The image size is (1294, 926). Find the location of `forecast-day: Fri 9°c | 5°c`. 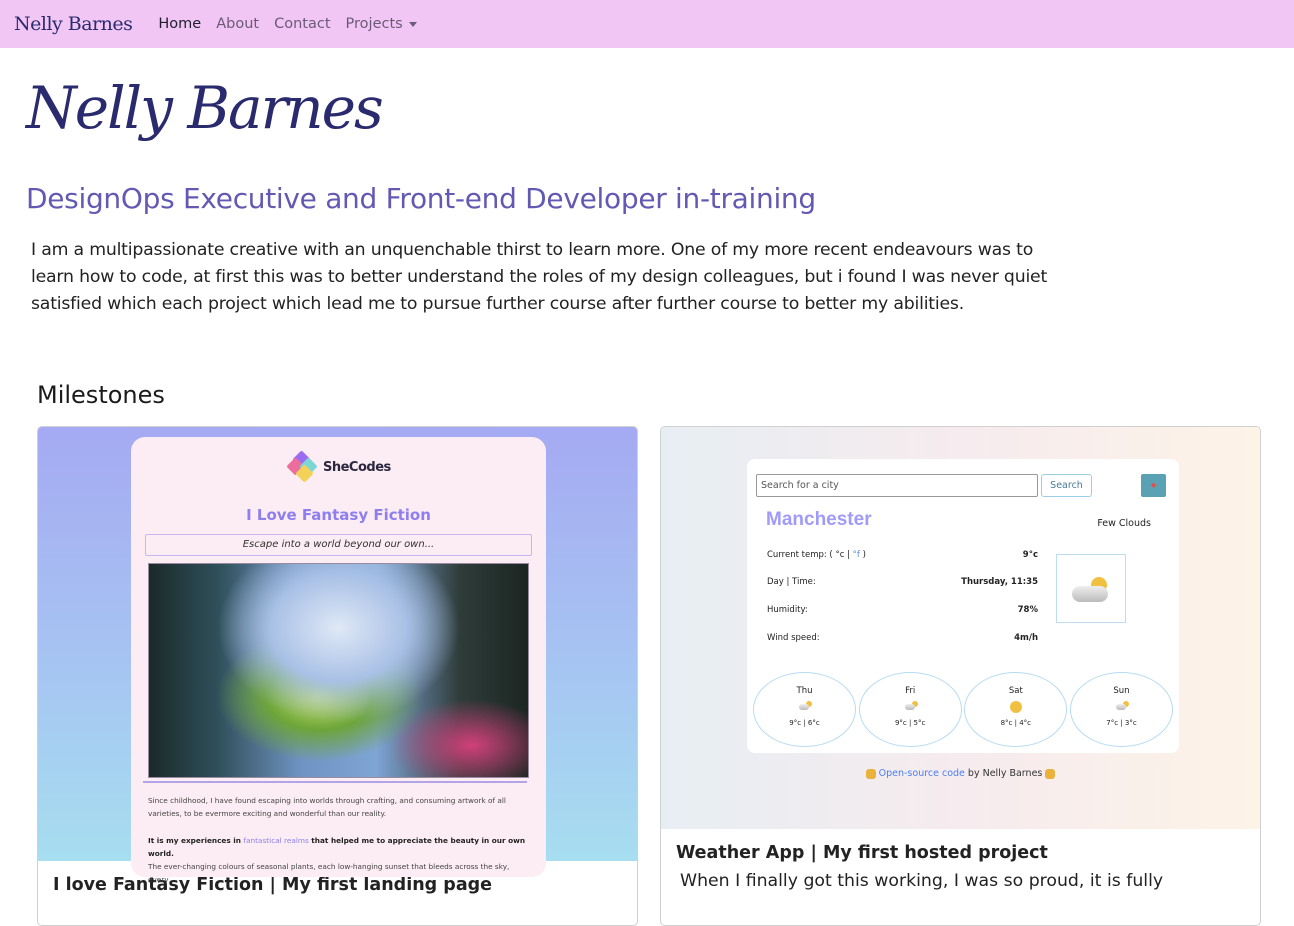

forecast-day: Fri 9°c | 5°c is located at coordinates (910, 709).